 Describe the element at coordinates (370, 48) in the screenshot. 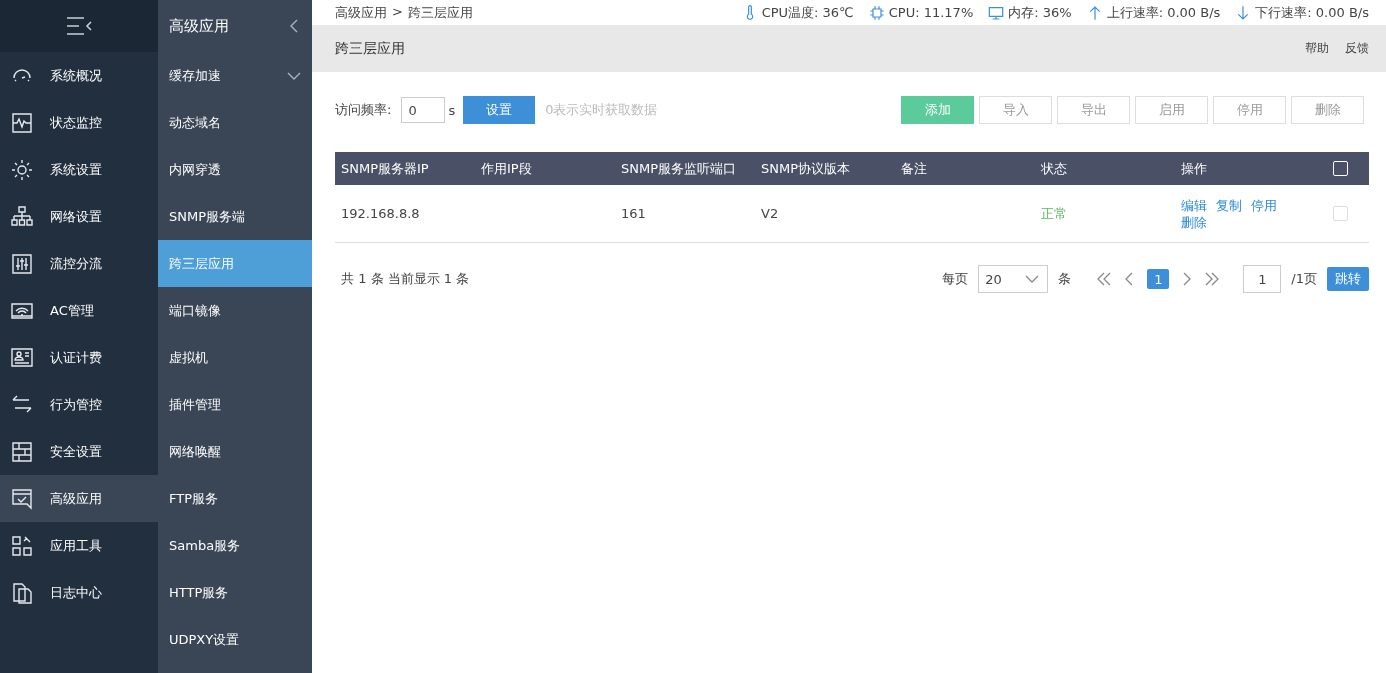

I see `page-title: 跨三层应用` at that location.